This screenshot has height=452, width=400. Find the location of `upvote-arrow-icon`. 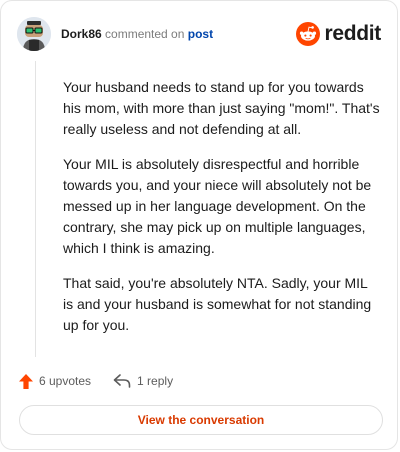

upvote-arrow-icon is located at coordinates (26, 381).